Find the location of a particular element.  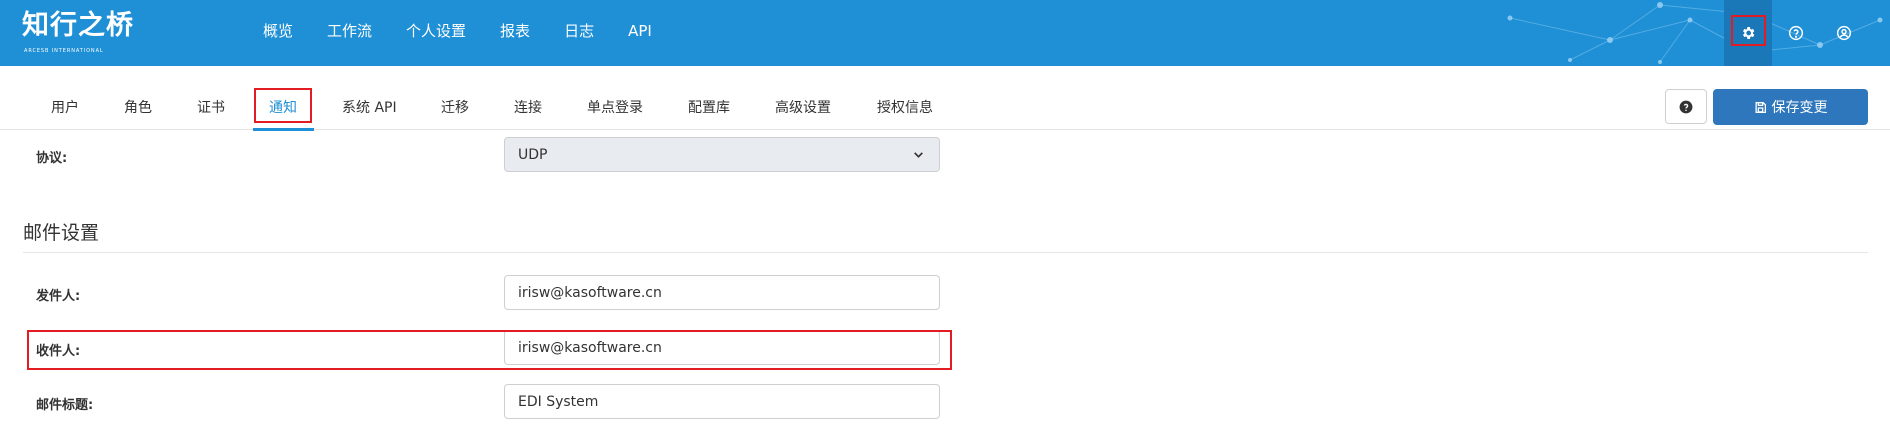

nav-logs: 日志 is located at coordinates (579, 31).